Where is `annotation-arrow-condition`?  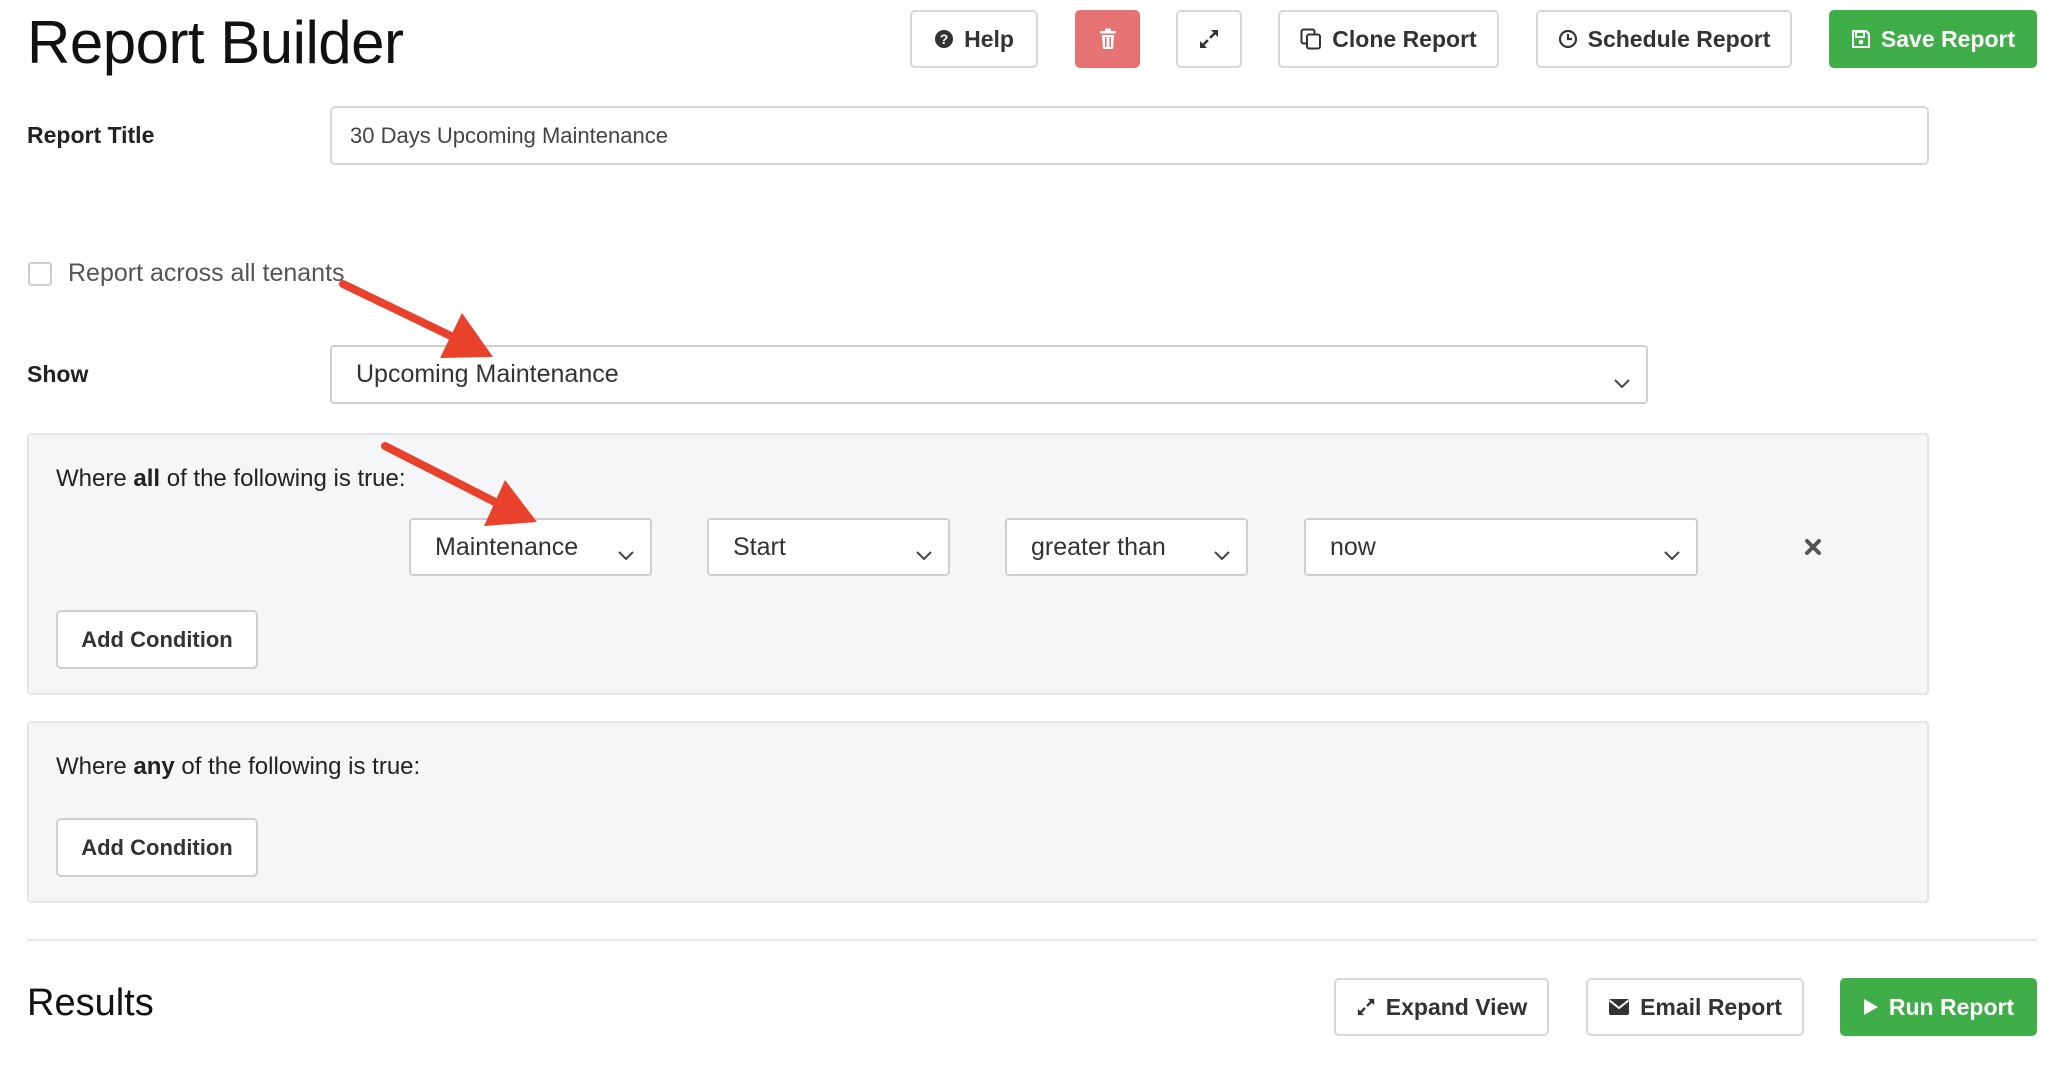 annotation-arrow-condition is located at coordinates (459, 484).